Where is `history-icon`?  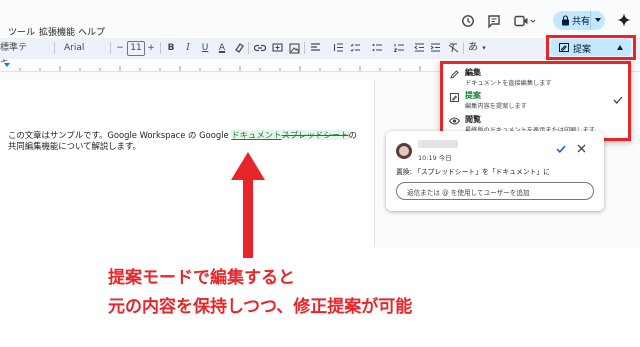 history-icon is located at coordinates (468, 21).